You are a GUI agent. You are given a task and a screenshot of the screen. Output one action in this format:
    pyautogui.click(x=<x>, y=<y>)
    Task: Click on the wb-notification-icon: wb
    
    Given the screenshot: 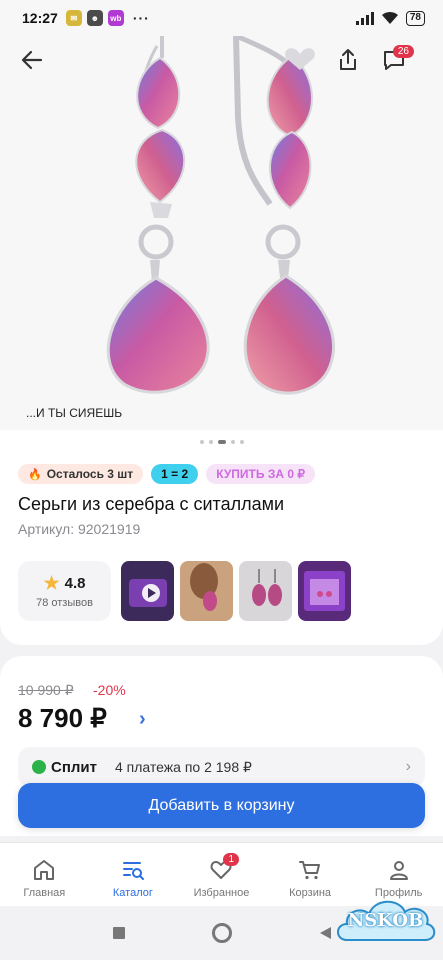 What is the action you would take?
    pyautogui.click(x=115, y=18)
    